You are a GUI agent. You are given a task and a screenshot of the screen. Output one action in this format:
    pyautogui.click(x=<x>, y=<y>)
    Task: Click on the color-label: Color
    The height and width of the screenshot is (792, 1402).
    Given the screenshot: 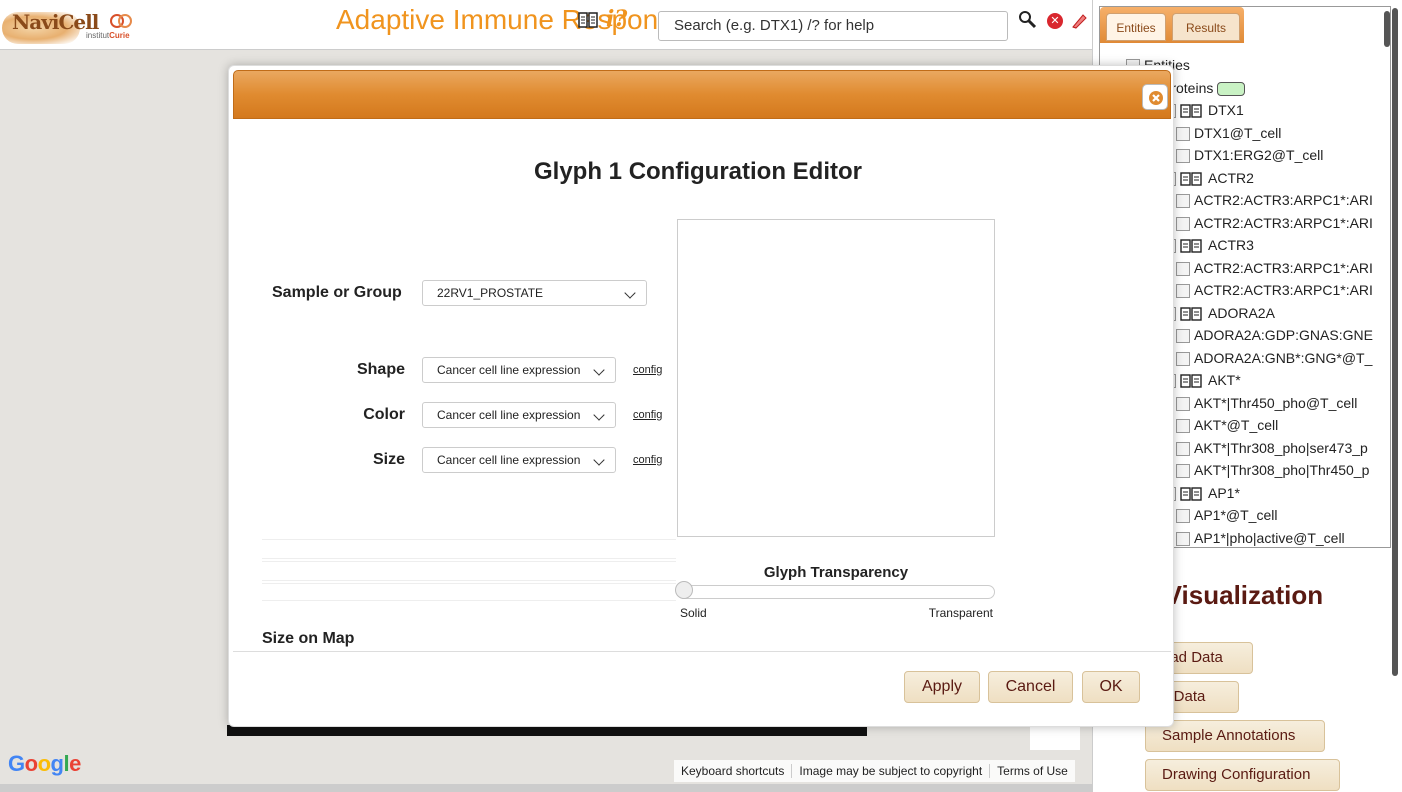 What is the action you would take?
    pyautogui.click(x=384, y=414)
    